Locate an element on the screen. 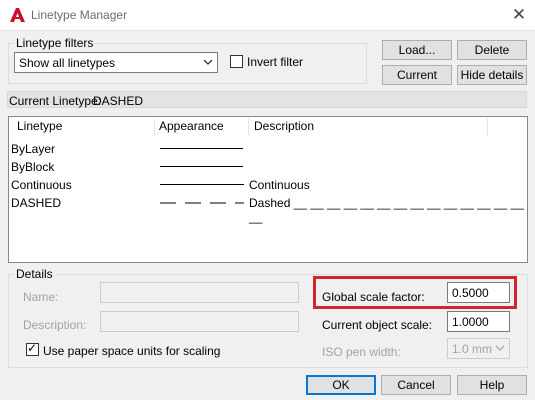 The image size is (535, 400). current-linetype-label: Current Linetype: is located at coordinates (55, 101).